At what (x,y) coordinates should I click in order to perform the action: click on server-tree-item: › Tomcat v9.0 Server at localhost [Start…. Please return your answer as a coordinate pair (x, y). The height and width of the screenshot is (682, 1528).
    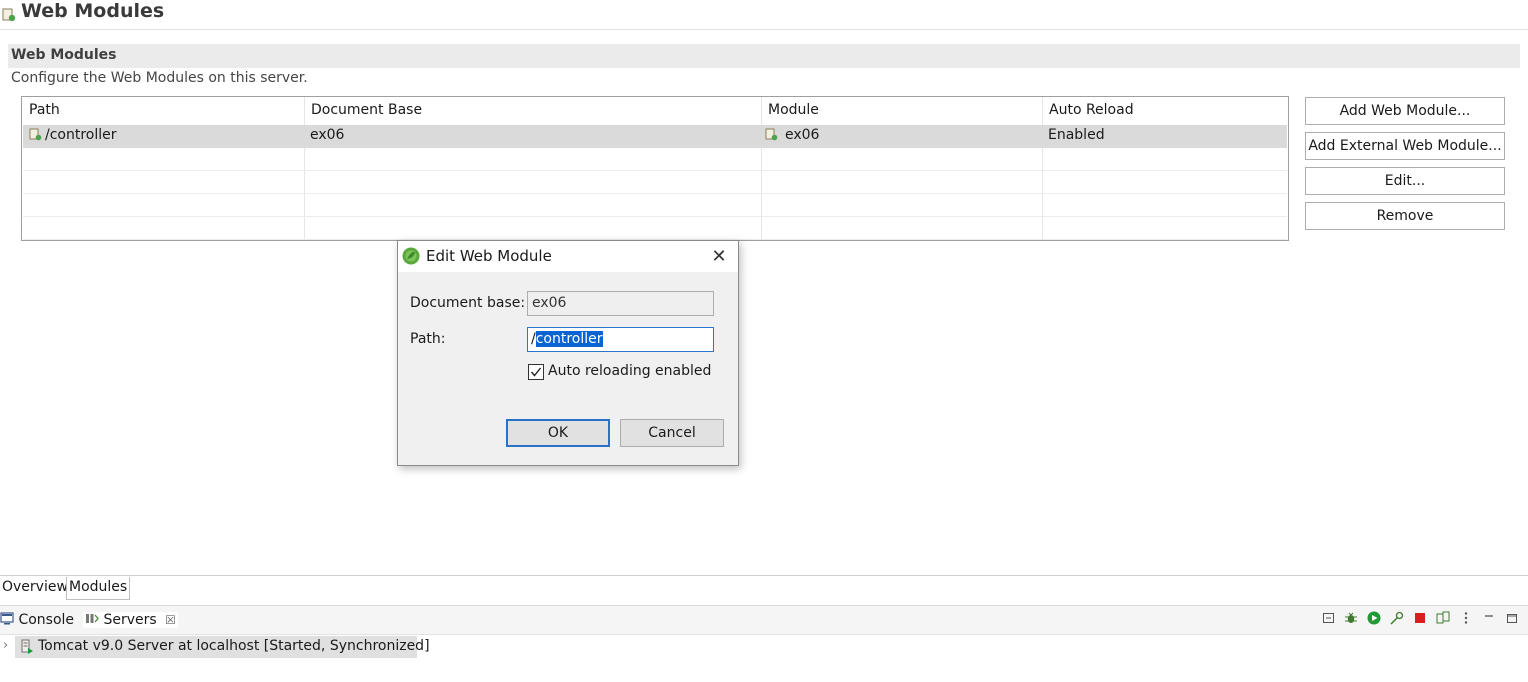
    Looking at the image, I should click on (215, 647).